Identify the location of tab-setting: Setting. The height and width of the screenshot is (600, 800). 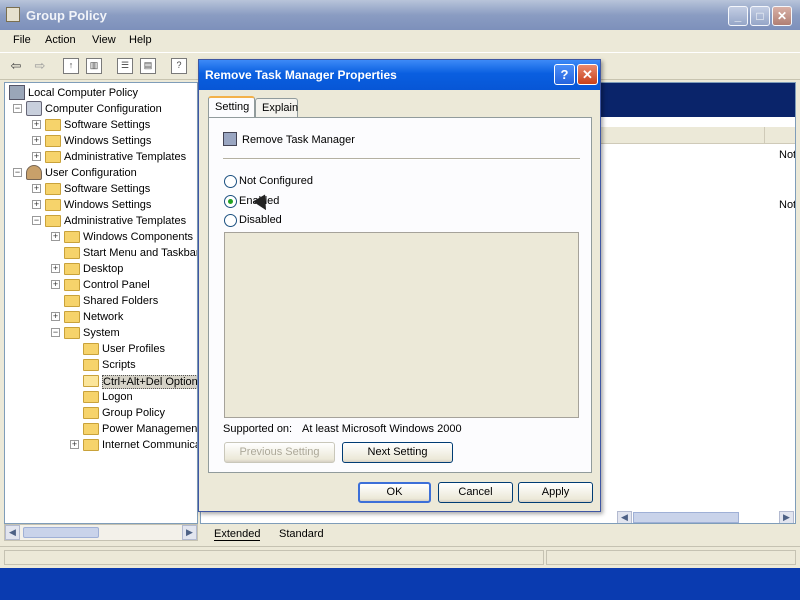
(231, 106).